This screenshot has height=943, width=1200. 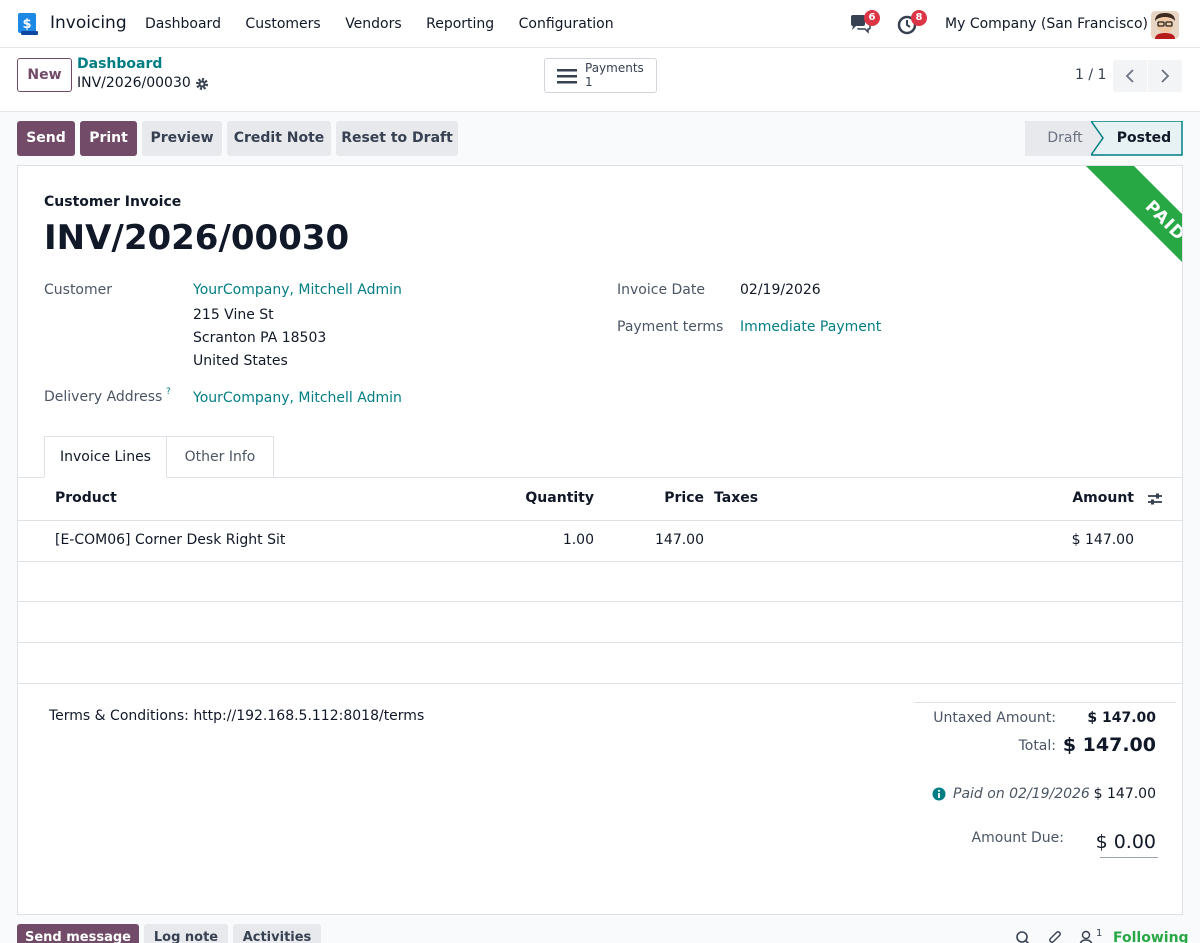 What do you see at coordinates (600, 561) in the screenshot?
I see `row-divider` at bounding box center [600, 561].